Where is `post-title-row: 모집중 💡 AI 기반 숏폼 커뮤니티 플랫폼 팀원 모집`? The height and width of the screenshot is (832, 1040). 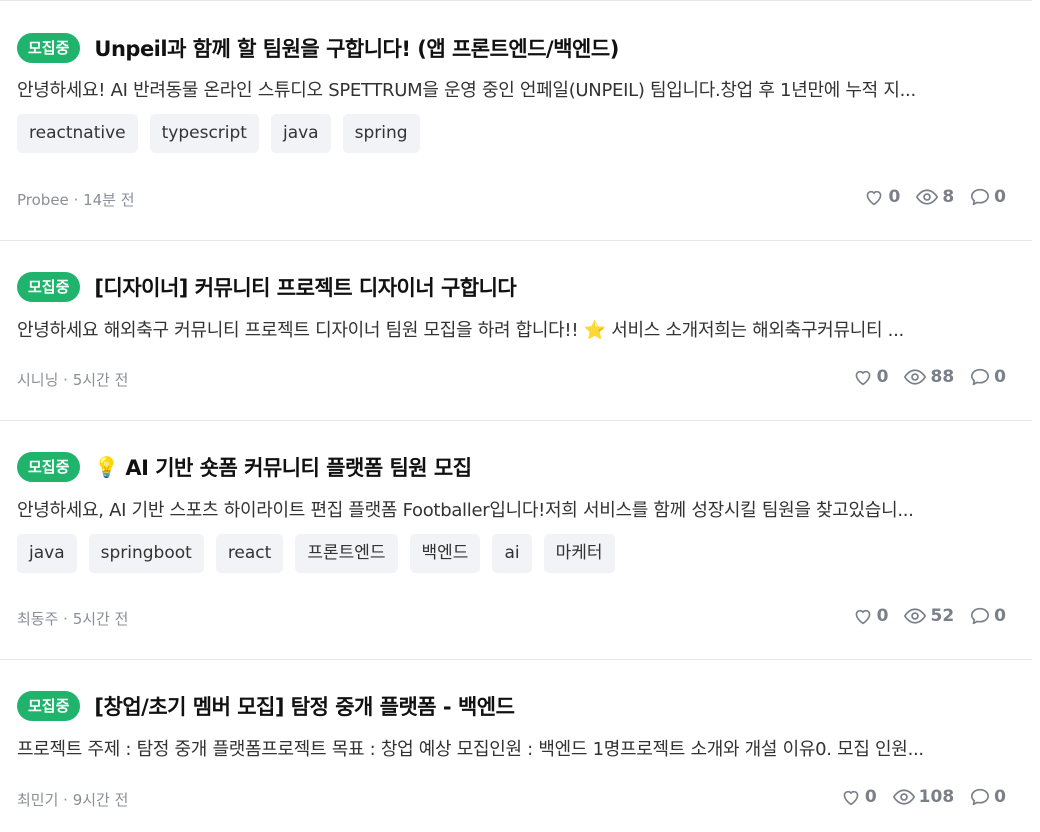 post-title-row: 모집중 💡 AI 기반 숏폼 커뮤니티 플랫폼 팀원 모집 is located at coordinates (244, 467).